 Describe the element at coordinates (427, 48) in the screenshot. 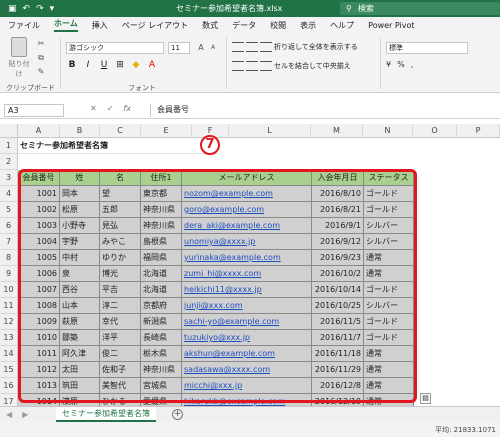

I see `number-format-select: 標準` at that location.